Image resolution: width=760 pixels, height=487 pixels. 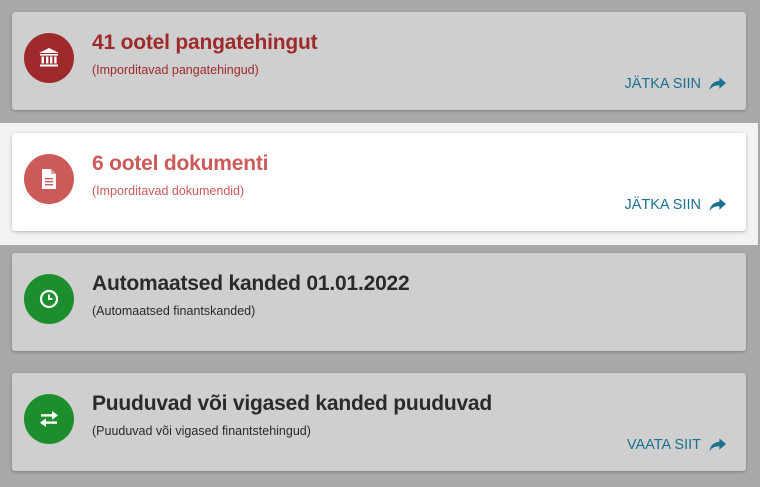 What do you see at coordinates (663, 445) in the screenshot?
I see `action-label: VAATA SIIT` at bounding box center [663, 445].